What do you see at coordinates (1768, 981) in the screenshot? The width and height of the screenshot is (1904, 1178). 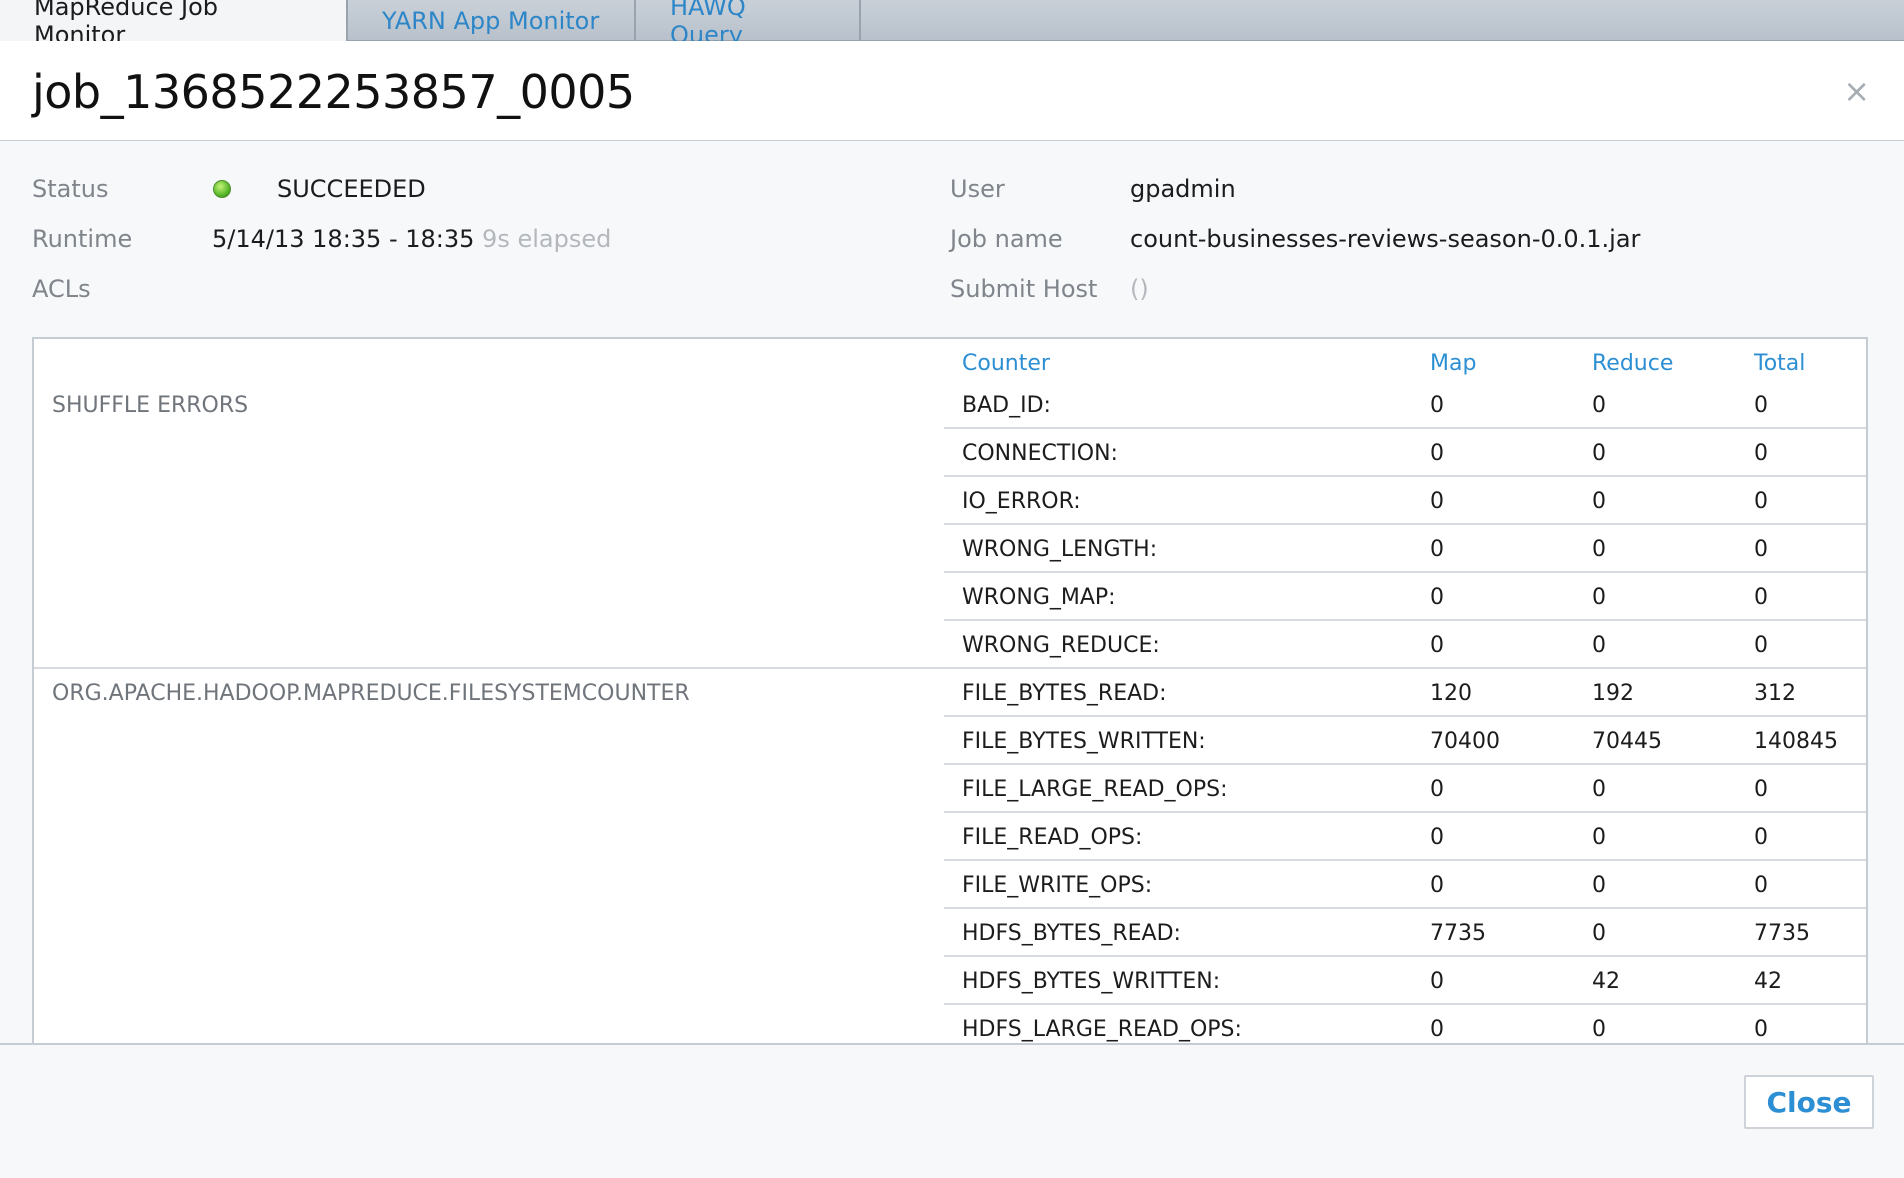 I see `total-value-cell: 42` at bounding box center [1768, 981].